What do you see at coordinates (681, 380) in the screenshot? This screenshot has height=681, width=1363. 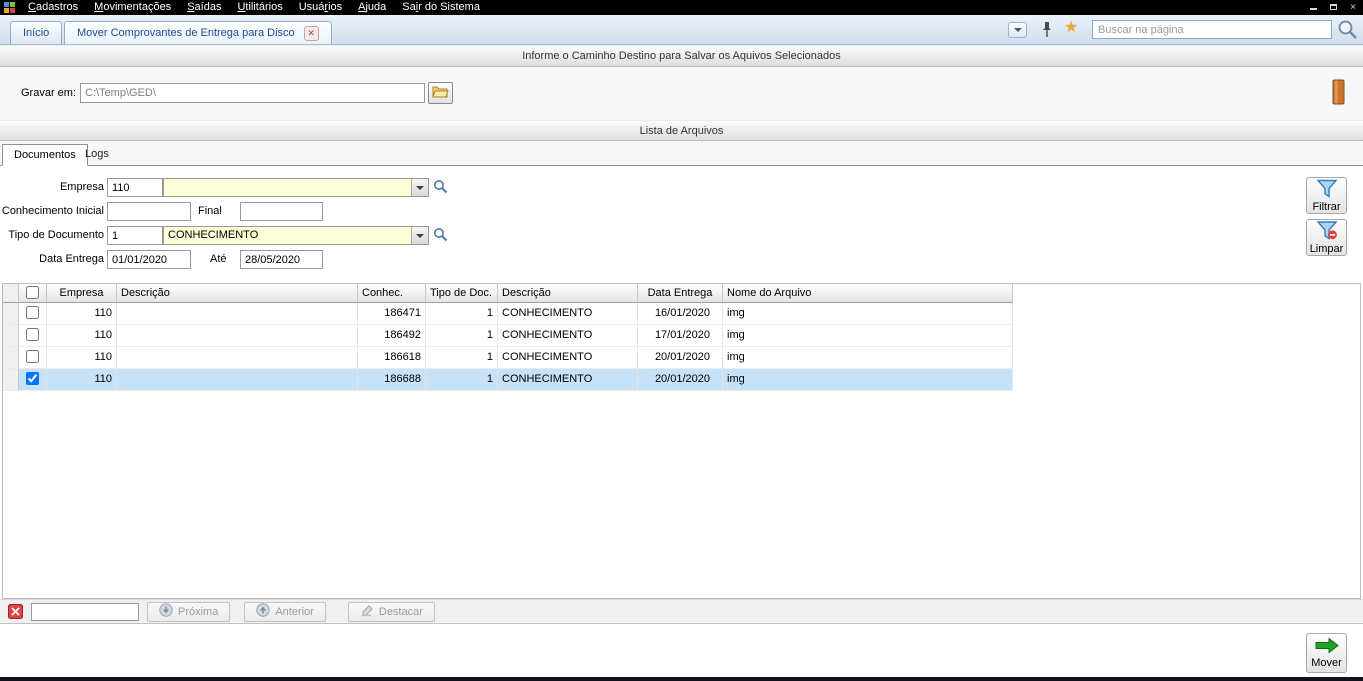 I see `table-row: 110 186688 1 CONHECIMENTO 20/01/2020 img` at bounding box center [681, 380].